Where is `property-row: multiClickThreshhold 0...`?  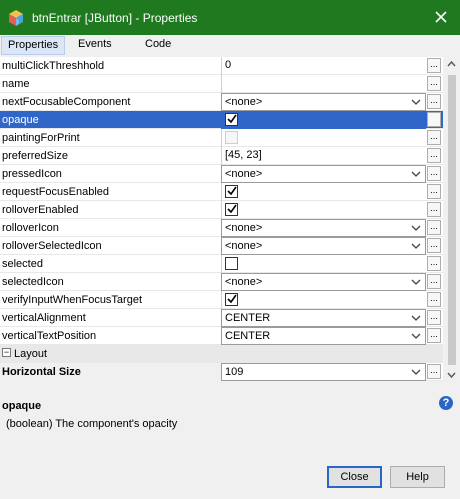 property-row: multiClickThreshhold 0... is located at coordinates (221, 66).